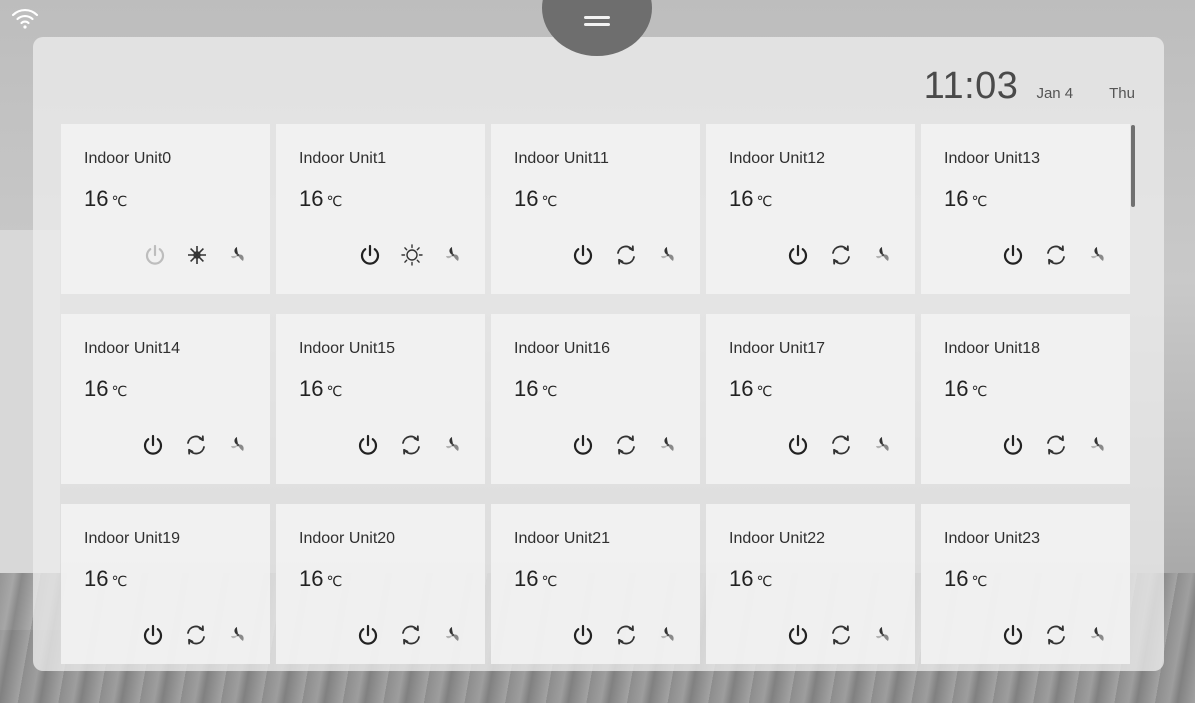 The height and width of the screenshot is (703, 1195). What do you see at coordinates (810, 399) in the screenshot?
I see `unit-card: Indoor Unit17 16 ℃` at bounding box center [810, 399].